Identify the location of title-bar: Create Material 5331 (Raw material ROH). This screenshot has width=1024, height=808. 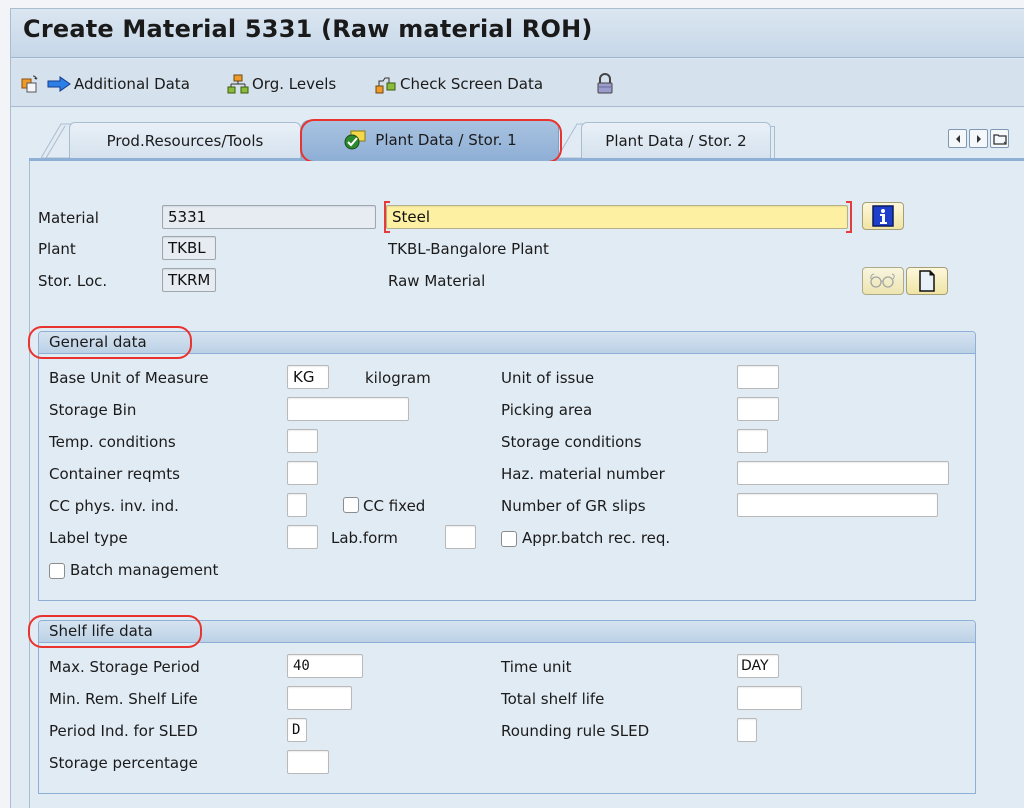
(517, 33).